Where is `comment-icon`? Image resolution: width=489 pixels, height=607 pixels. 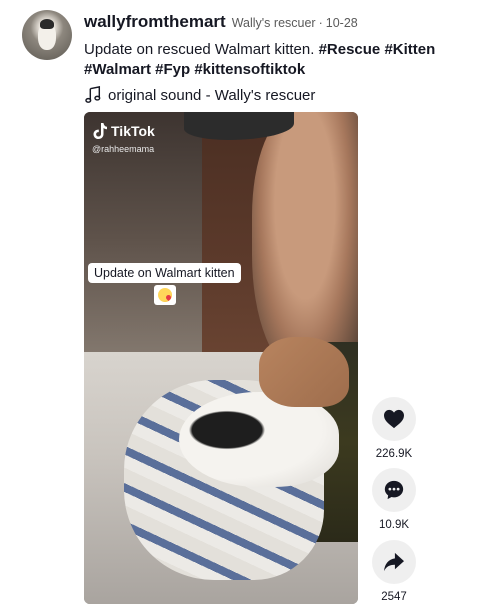 comment-icon is located at coordinates (394, 490).